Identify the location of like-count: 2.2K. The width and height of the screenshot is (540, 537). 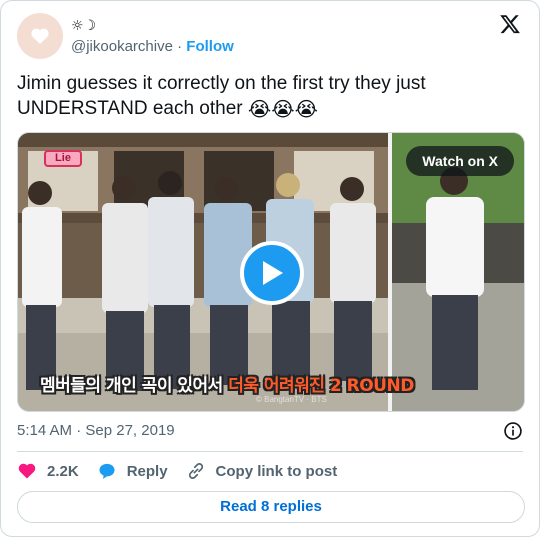
(63, 471).